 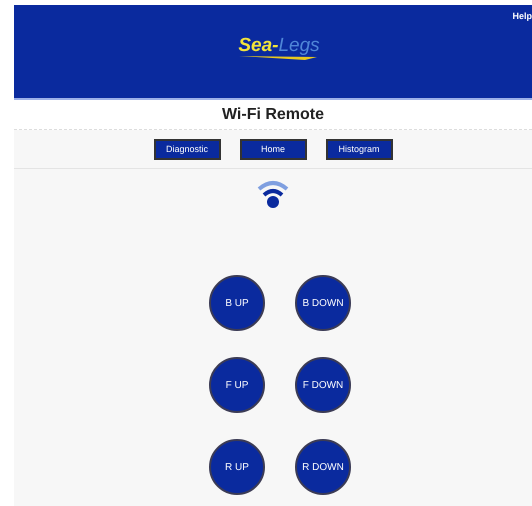 What do you see at coordinates (237, 467) in the screenshot?
I see `control-button: R UP` at bounding box center [237, 467].